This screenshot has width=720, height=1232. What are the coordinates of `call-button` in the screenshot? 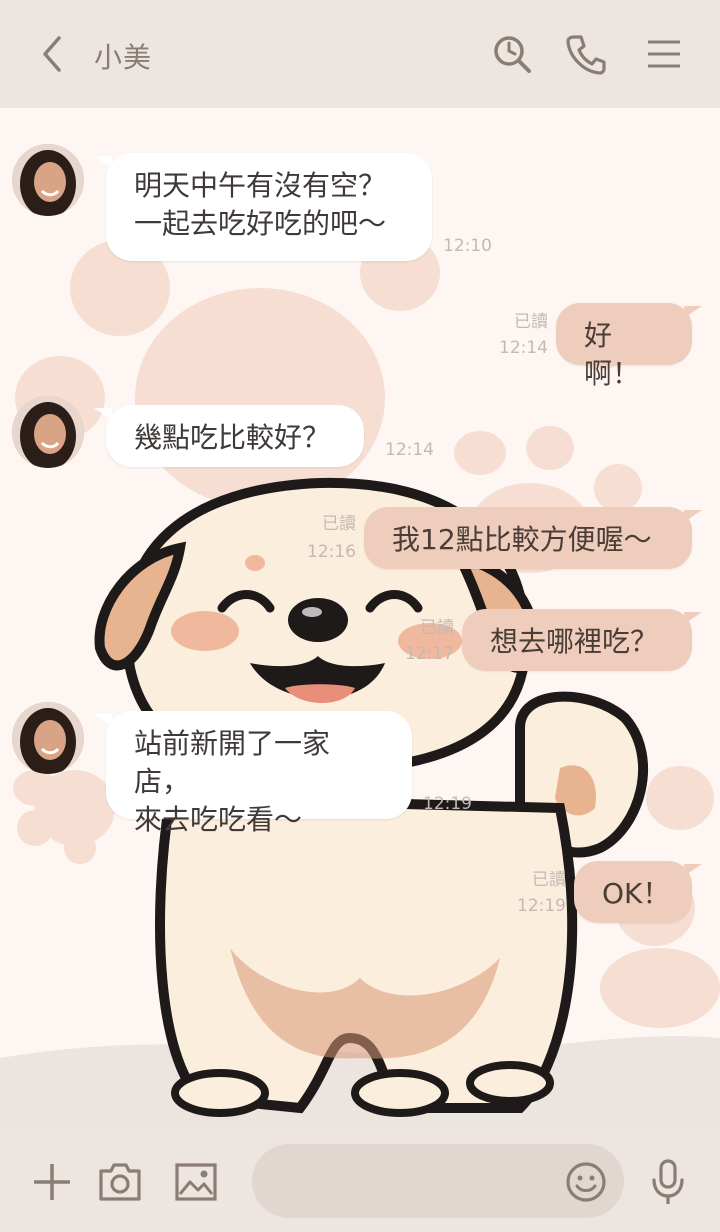 It's located at (586, 54).